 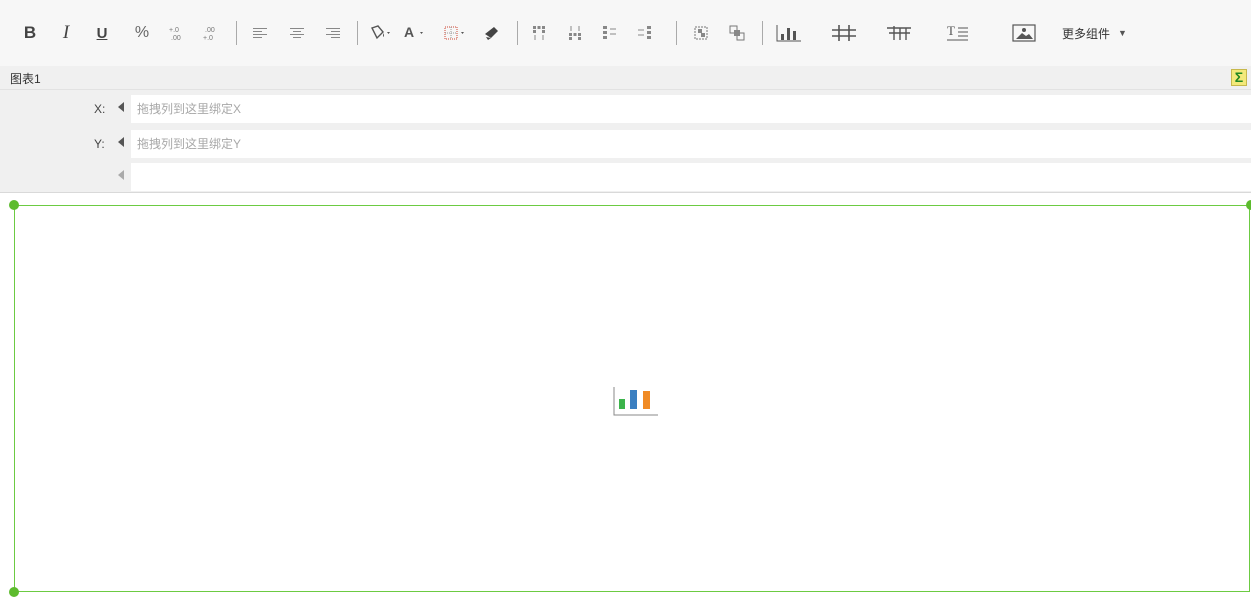 I want to click on insert-text-button: T, so click(x=959, y=33).